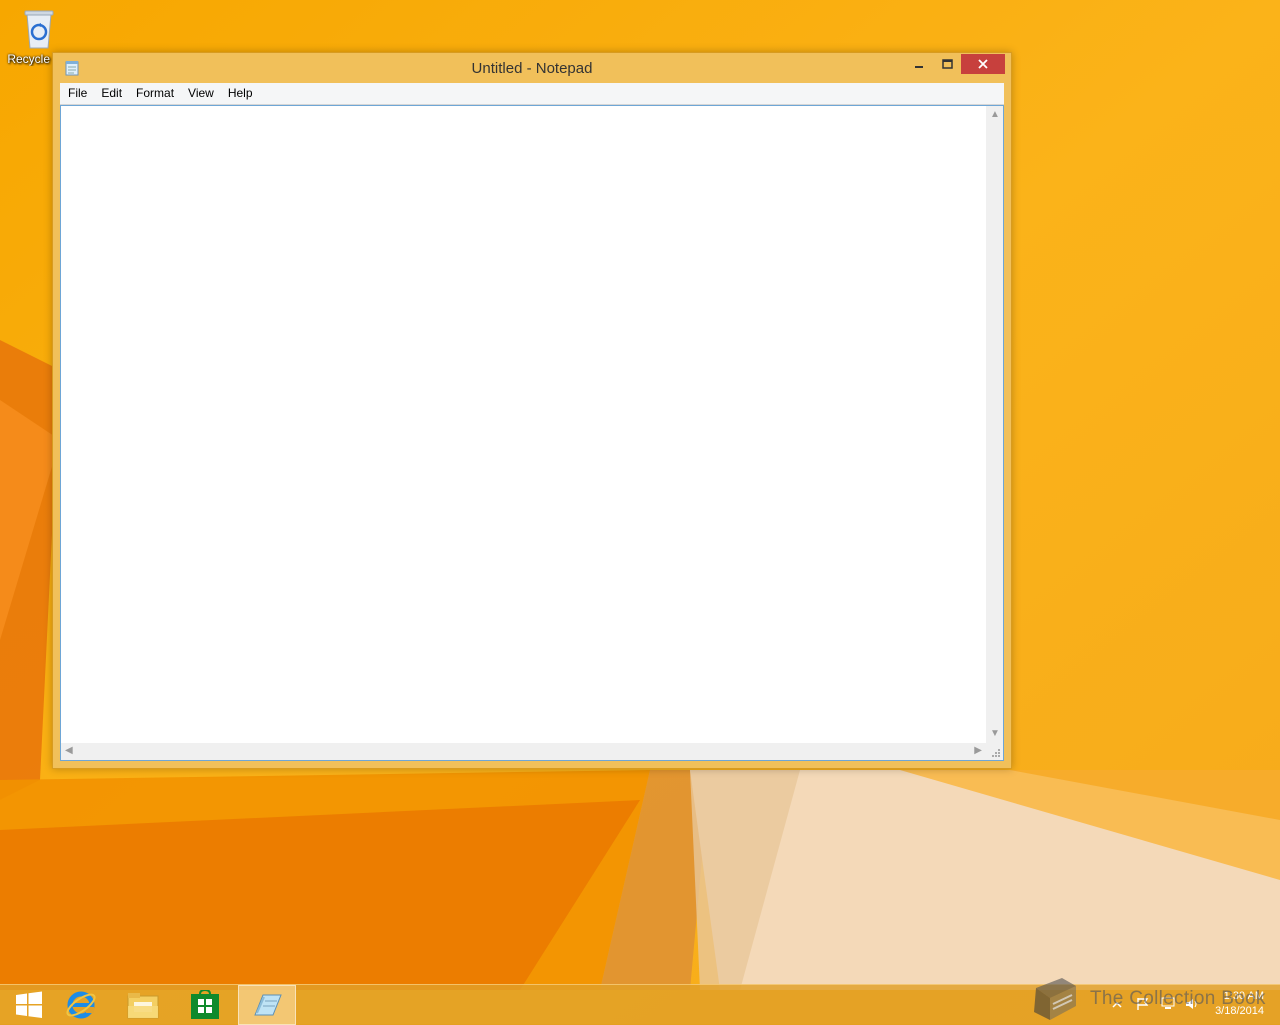  I want to click on taskbar-internet-explorer, so click(81, 1005).